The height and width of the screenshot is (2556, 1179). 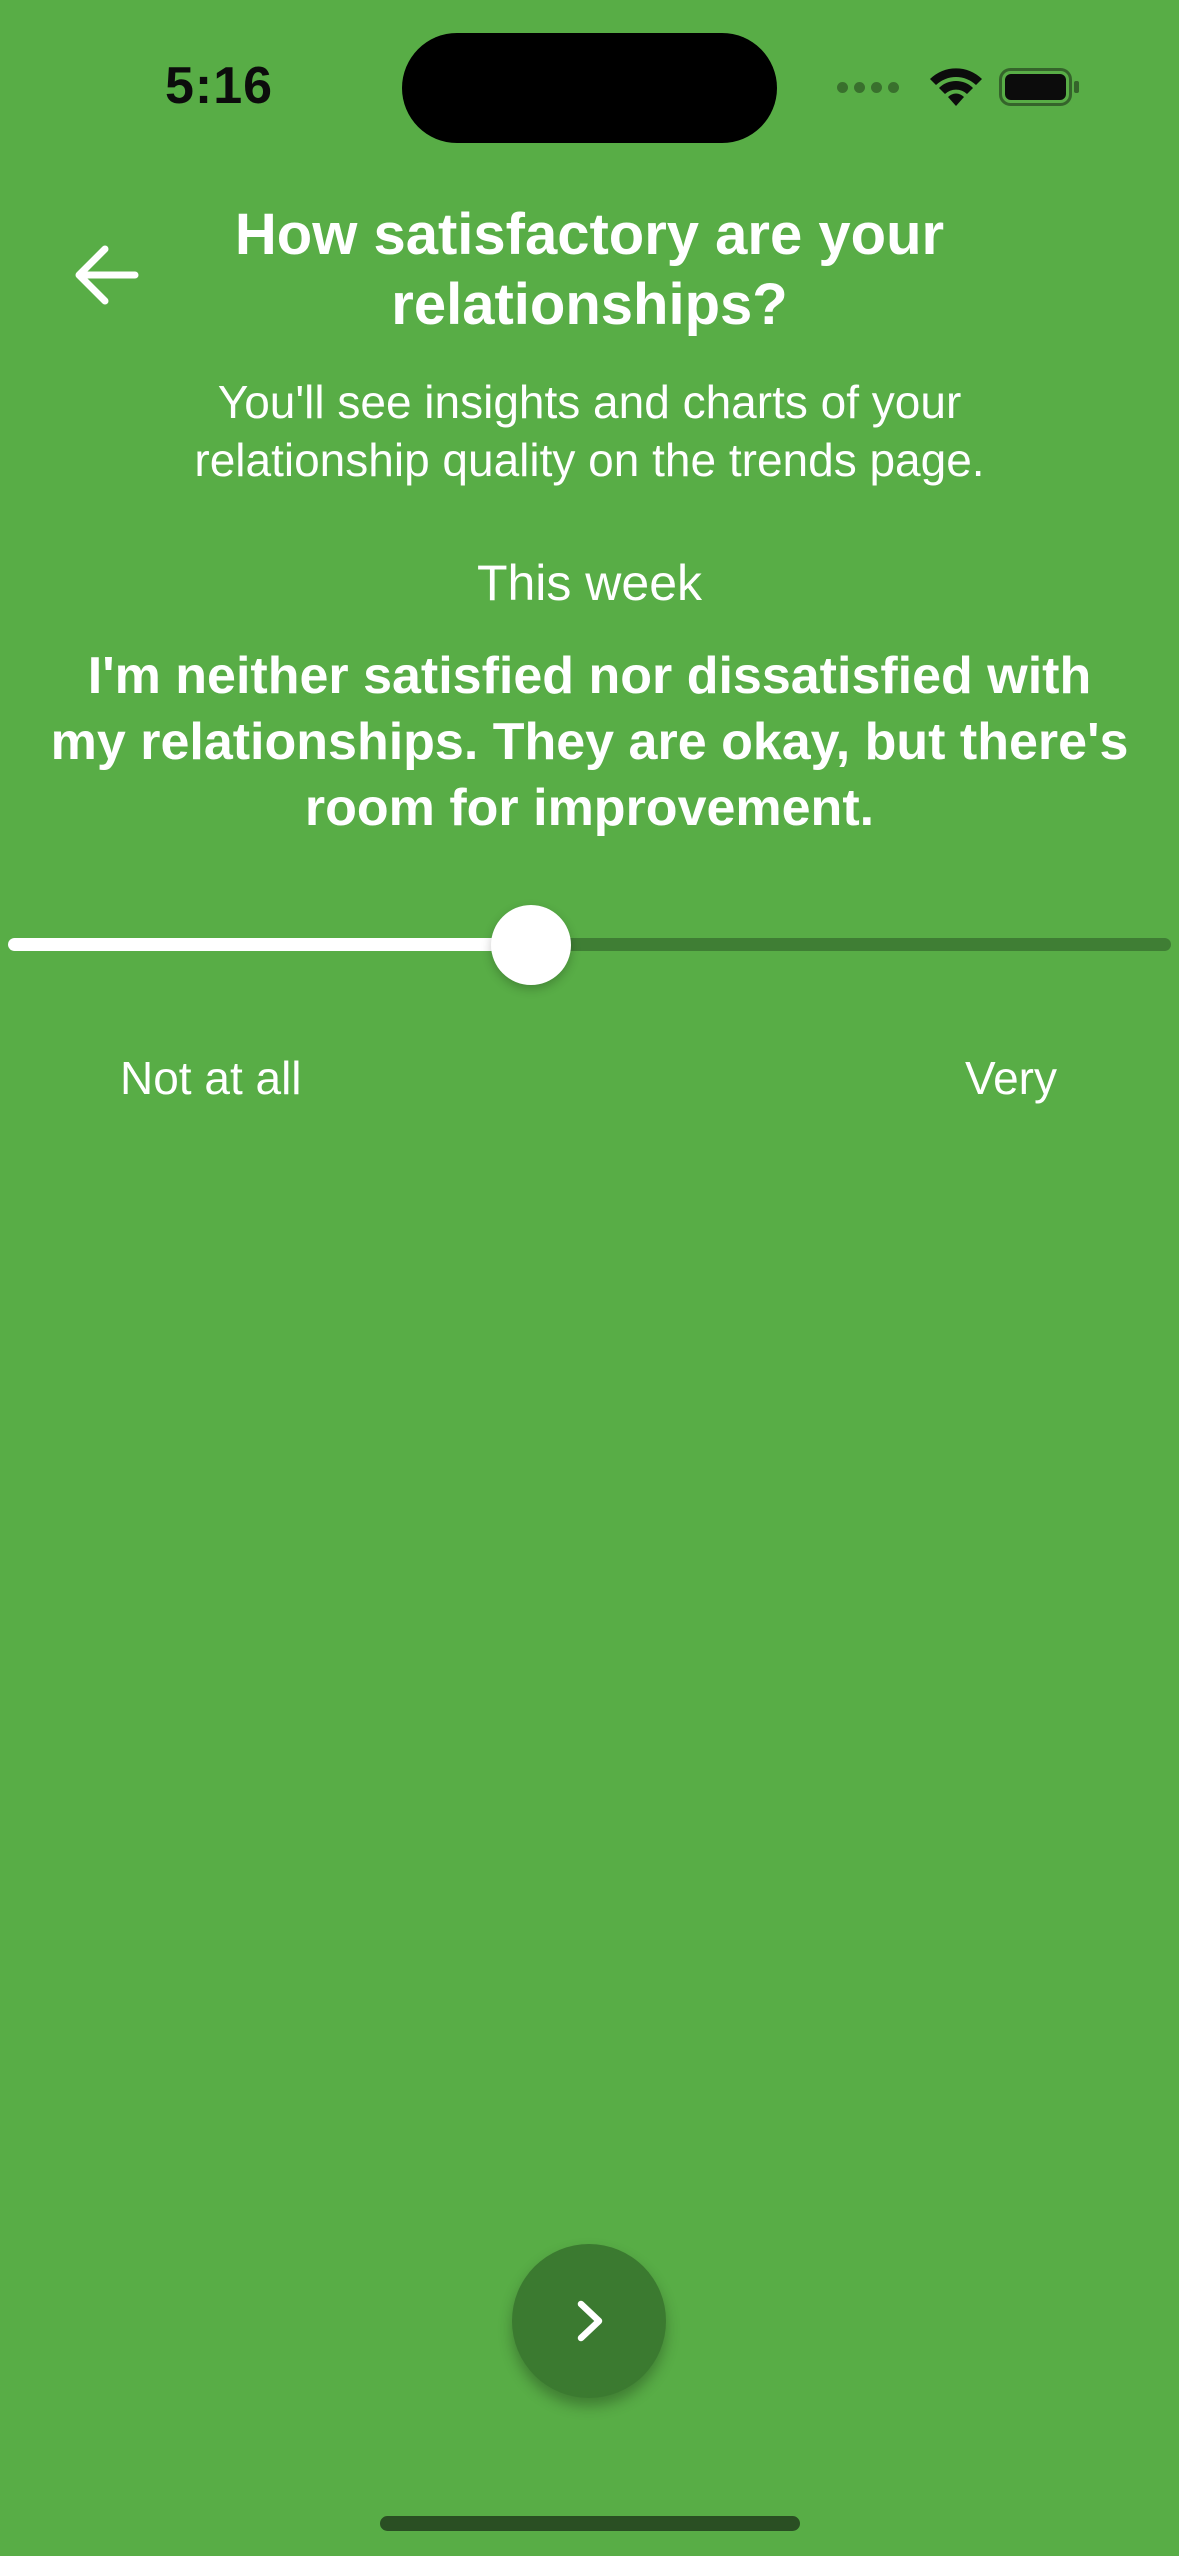 I want to click on back-button, so click(x=105, y=275).